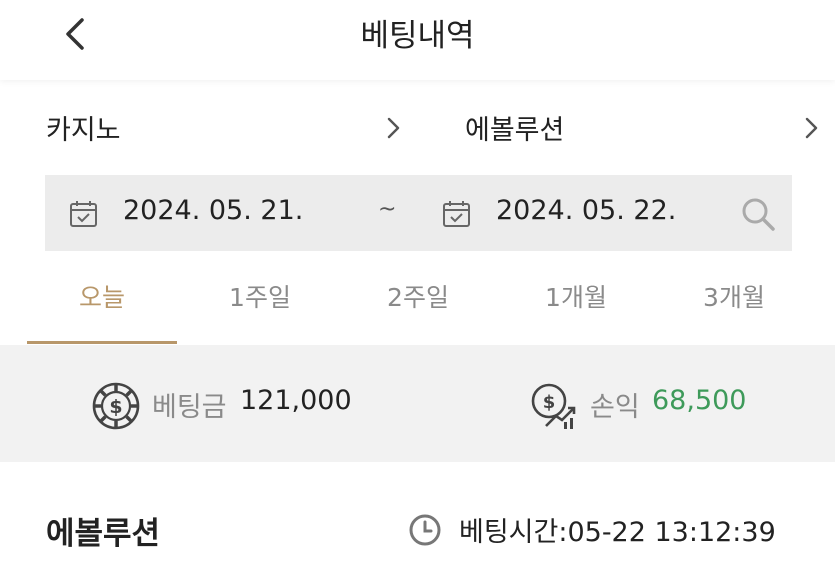 This screenshot has height=570, width=835. Describe the element at coordinates (296, 400) in the screenshot. I see `bet-amount-value: 121,000` at that location.